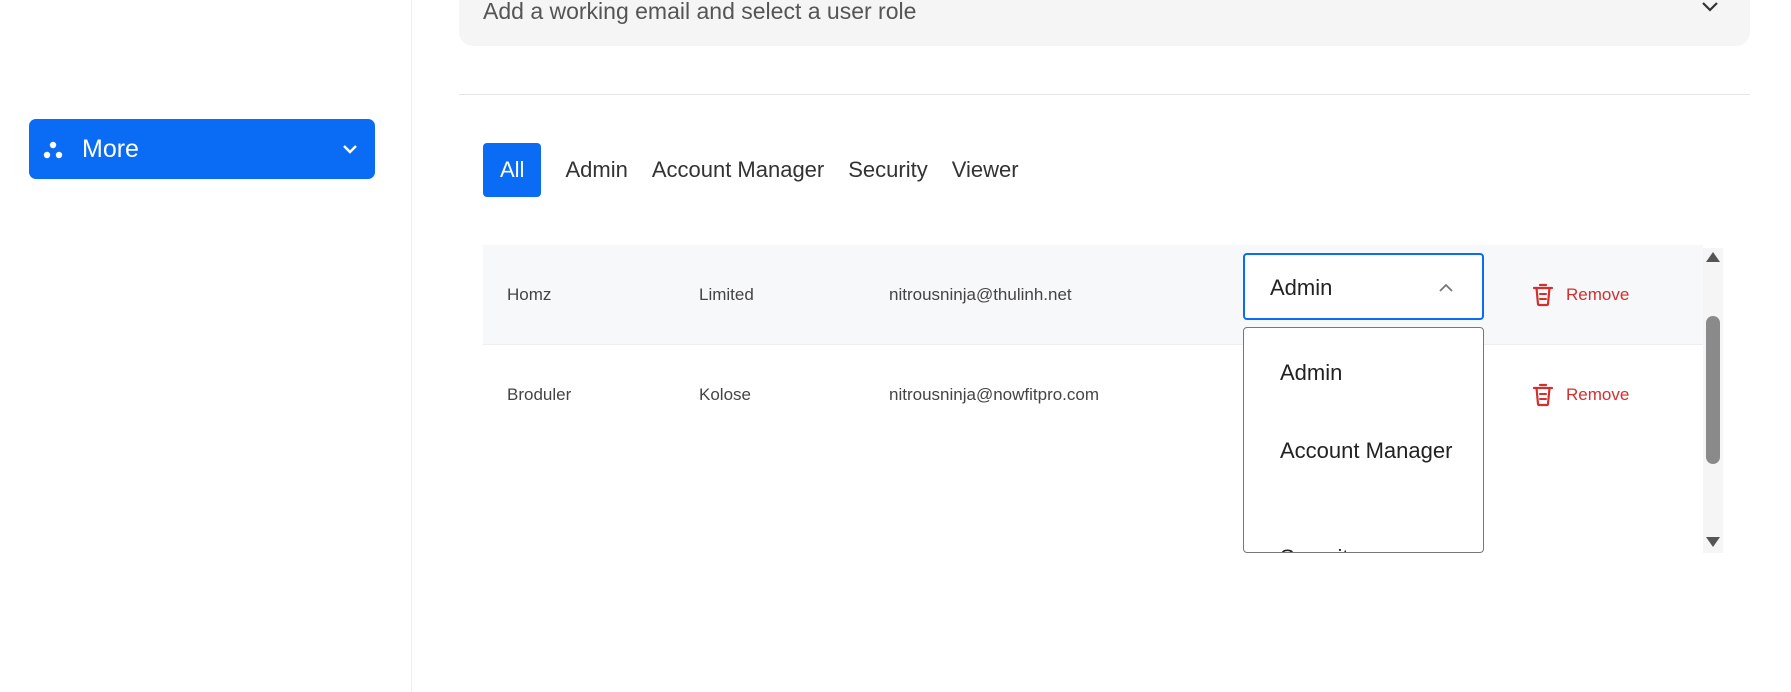 This screenshot has width=1791, height=692. Describe the element at coordinates (994, 394) in the screenshot. I see `email-cell: nitrousninja@nowfitpro.com` at that location.